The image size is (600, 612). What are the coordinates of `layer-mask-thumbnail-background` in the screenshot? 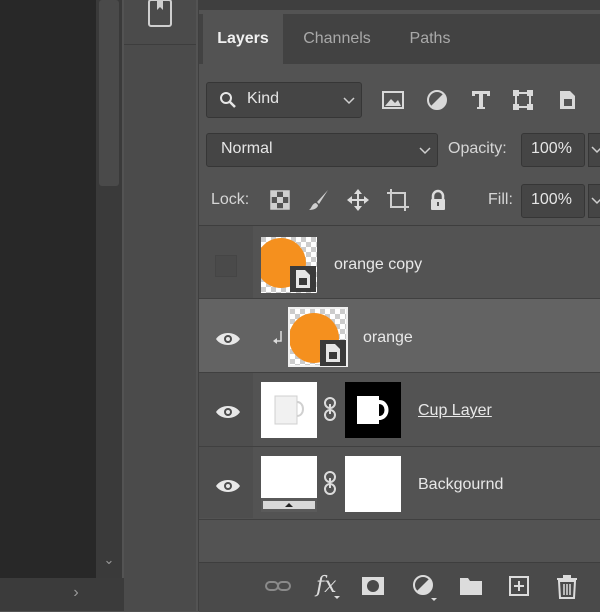 It's located at (373, 484).